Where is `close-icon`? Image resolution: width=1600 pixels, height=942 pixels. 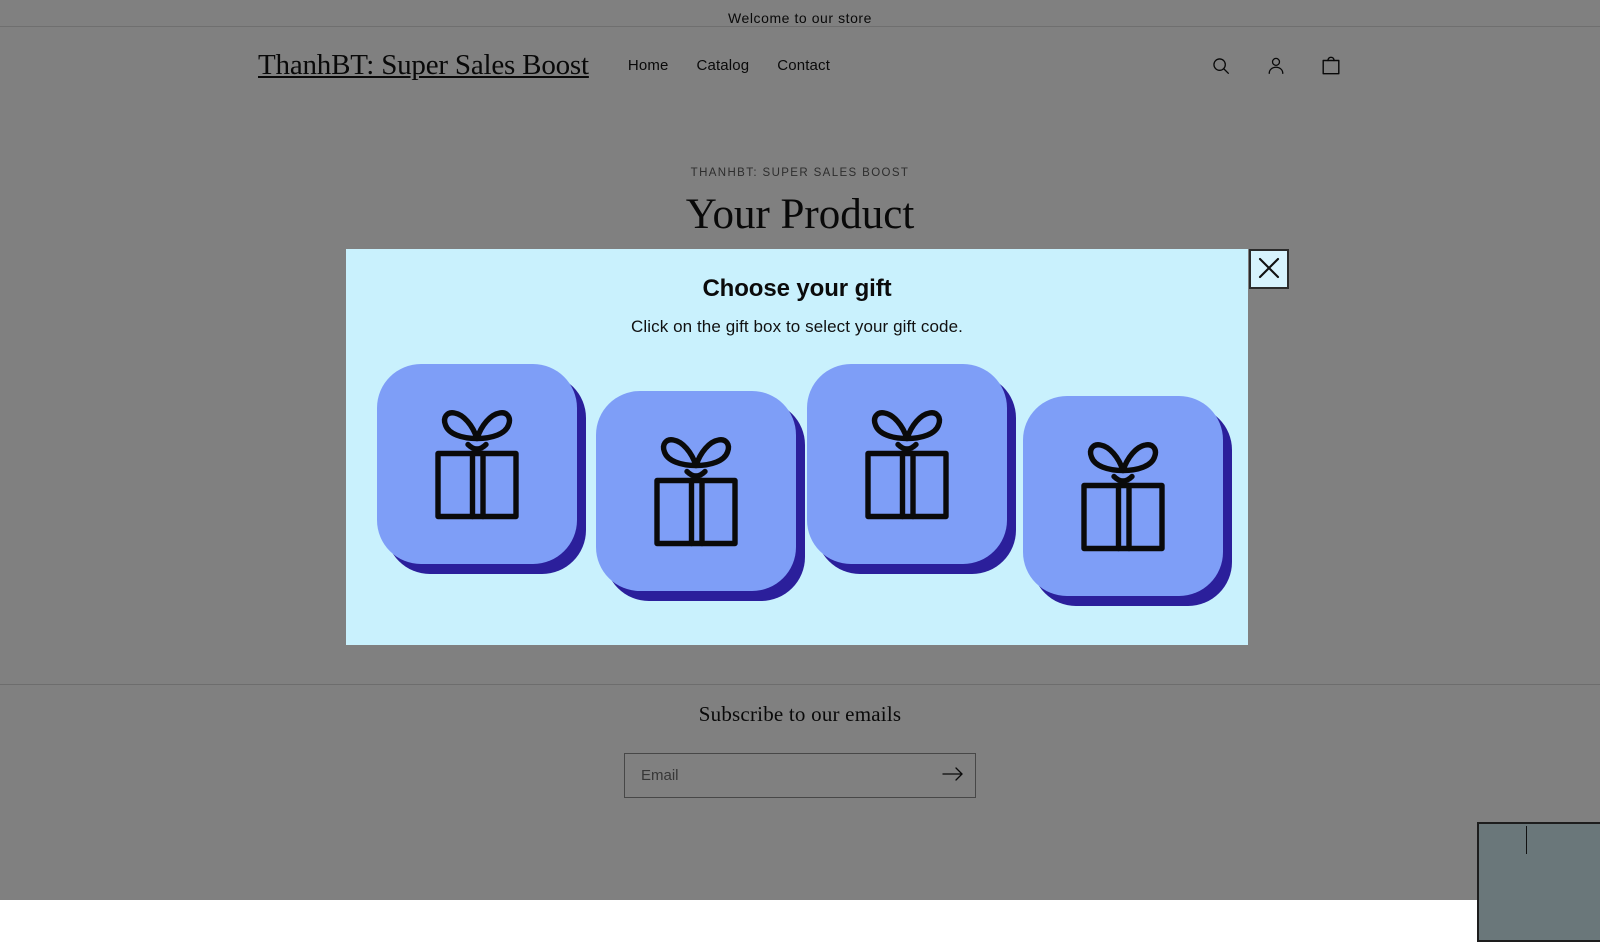 close-icon is located at coordinates (1269, 269).